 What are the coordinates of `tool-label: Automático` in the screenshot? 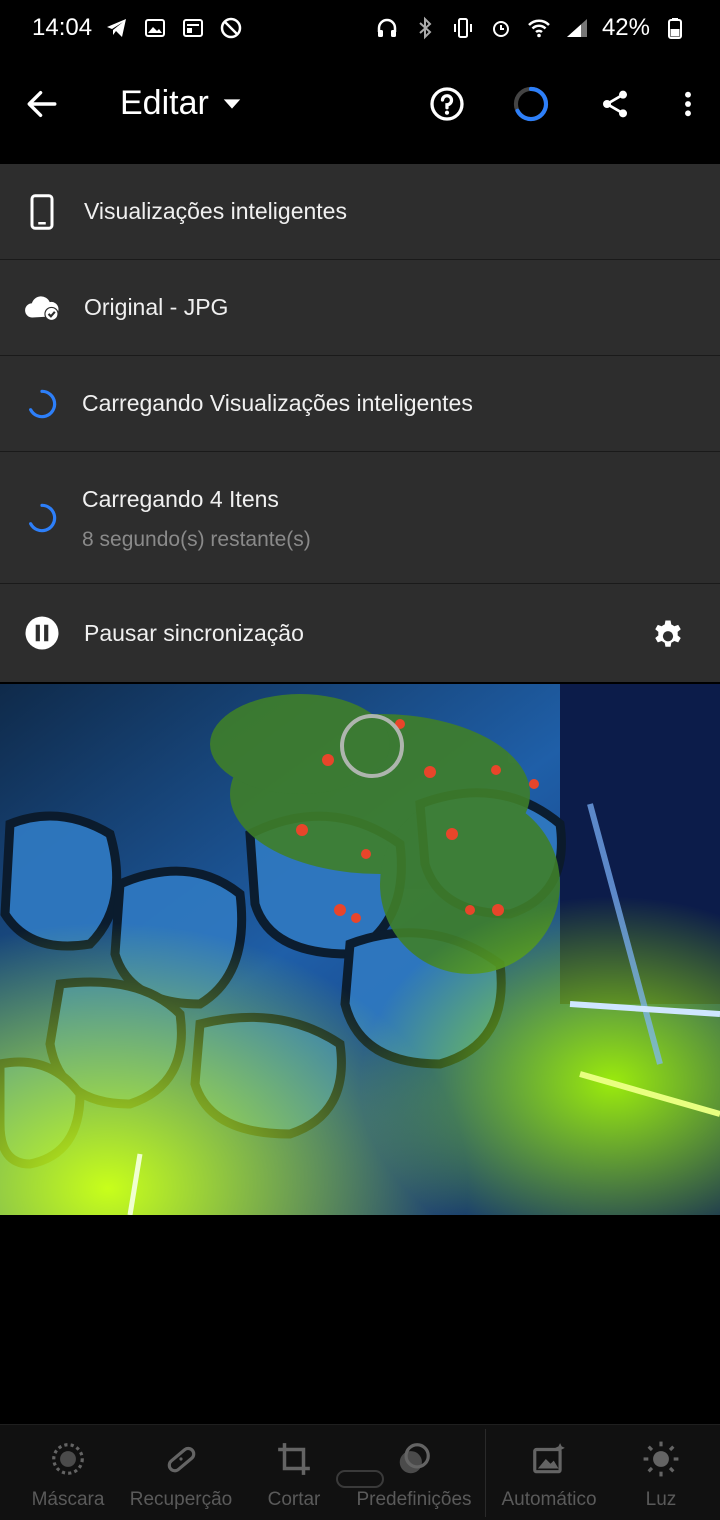 It's located at (549, 1499).